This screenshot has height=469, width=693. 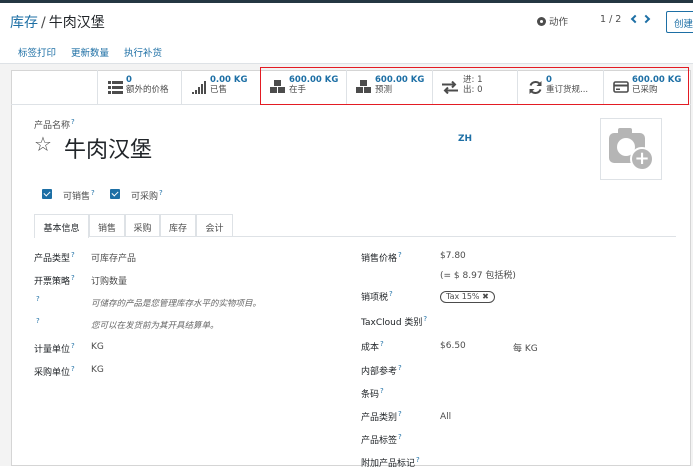 I want to click on chevron-left-icon, so click(x=634, y=19).